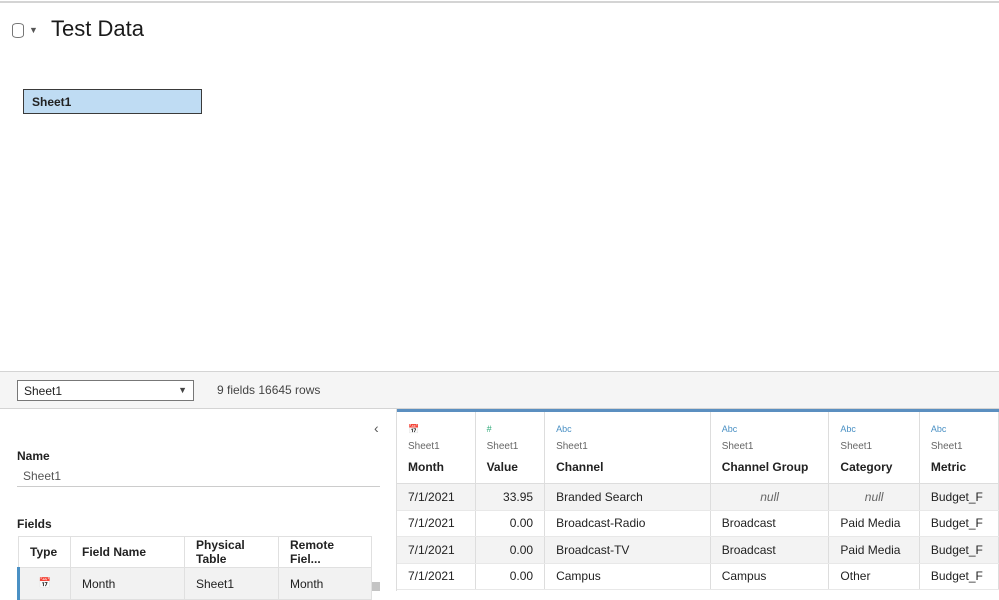  Describe the element at coordinates (627, 497) in the screenshot. I see `cell-channel: Branded Search` at that location.